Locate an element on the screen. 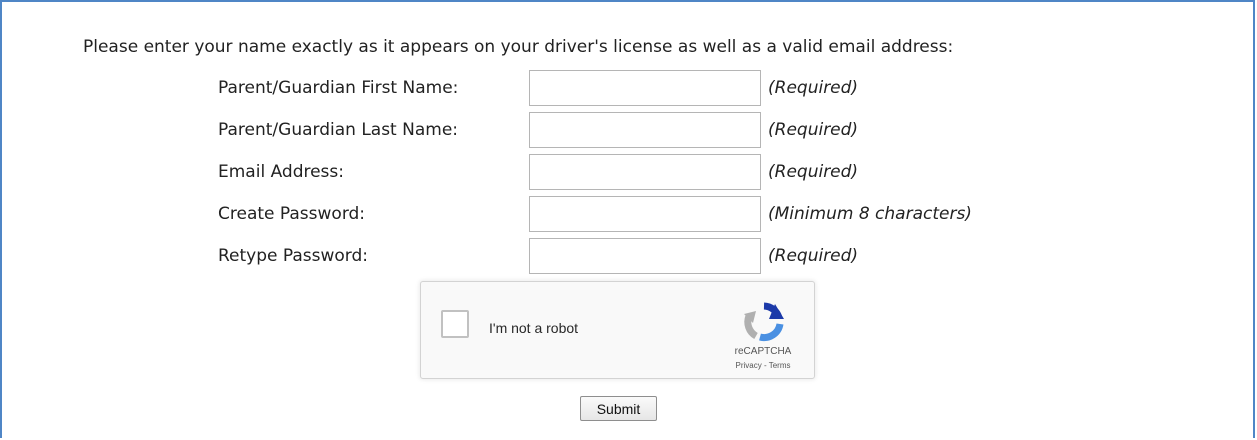  last-name-row: Parent/Guardian Last Name: (Required) is located at coordinates (629, 130).